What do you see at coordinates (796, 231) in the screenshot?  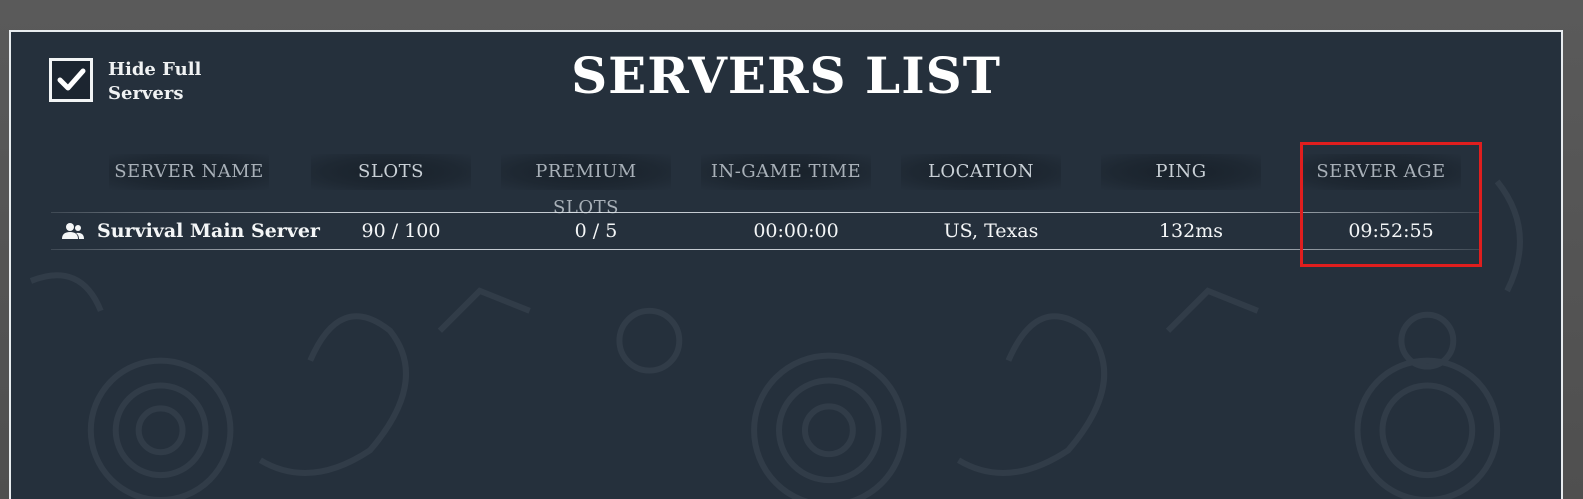 I see `in-game-time-cell: 00:00:00` at bounding box center [796, 231].